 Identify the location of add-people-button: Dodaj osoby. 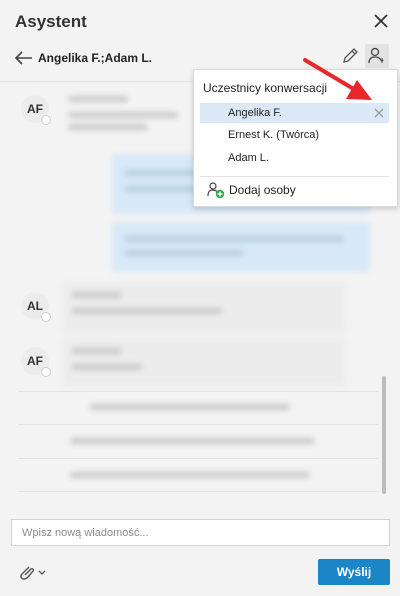
(296, 190).